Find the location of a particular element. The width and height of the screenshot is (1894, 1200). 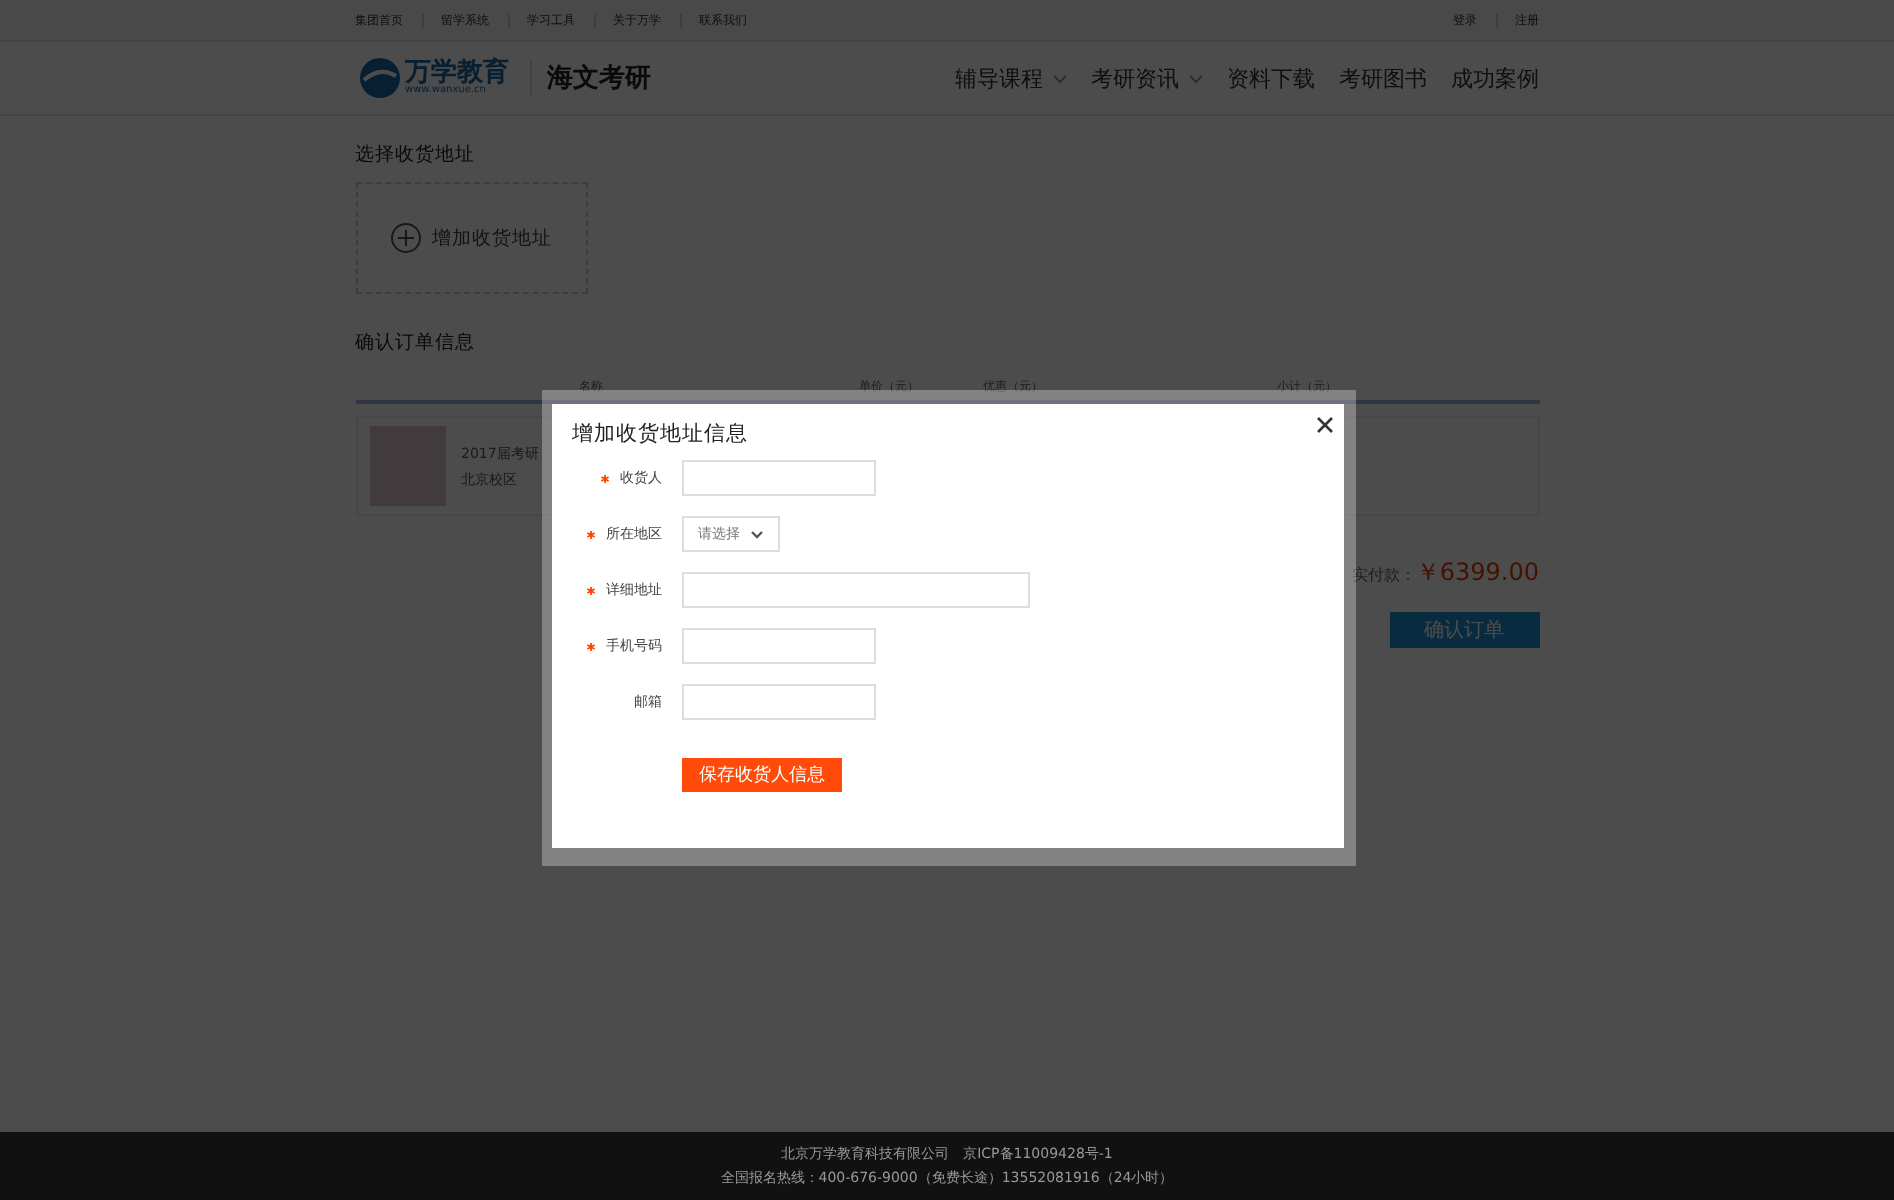

save-button: 保存收货人信息 is located at coordinates (762, 775).